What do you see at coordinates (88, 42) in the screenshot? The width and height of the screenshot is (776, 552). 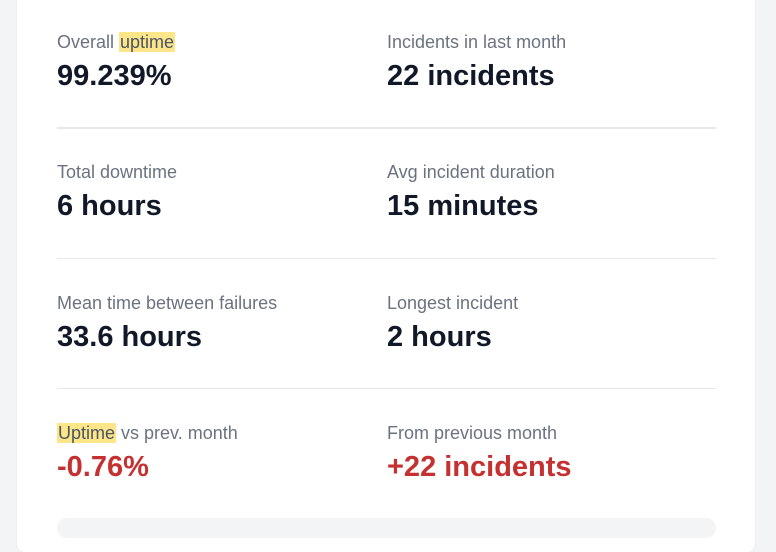 I see `label-text: Overall` at bounding box center [88, 42].